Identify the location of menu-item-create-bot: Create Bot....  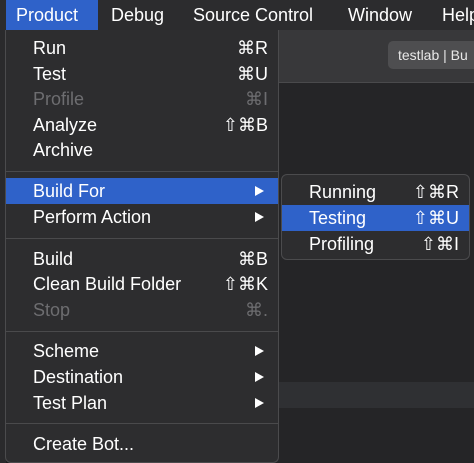
(142, 444).